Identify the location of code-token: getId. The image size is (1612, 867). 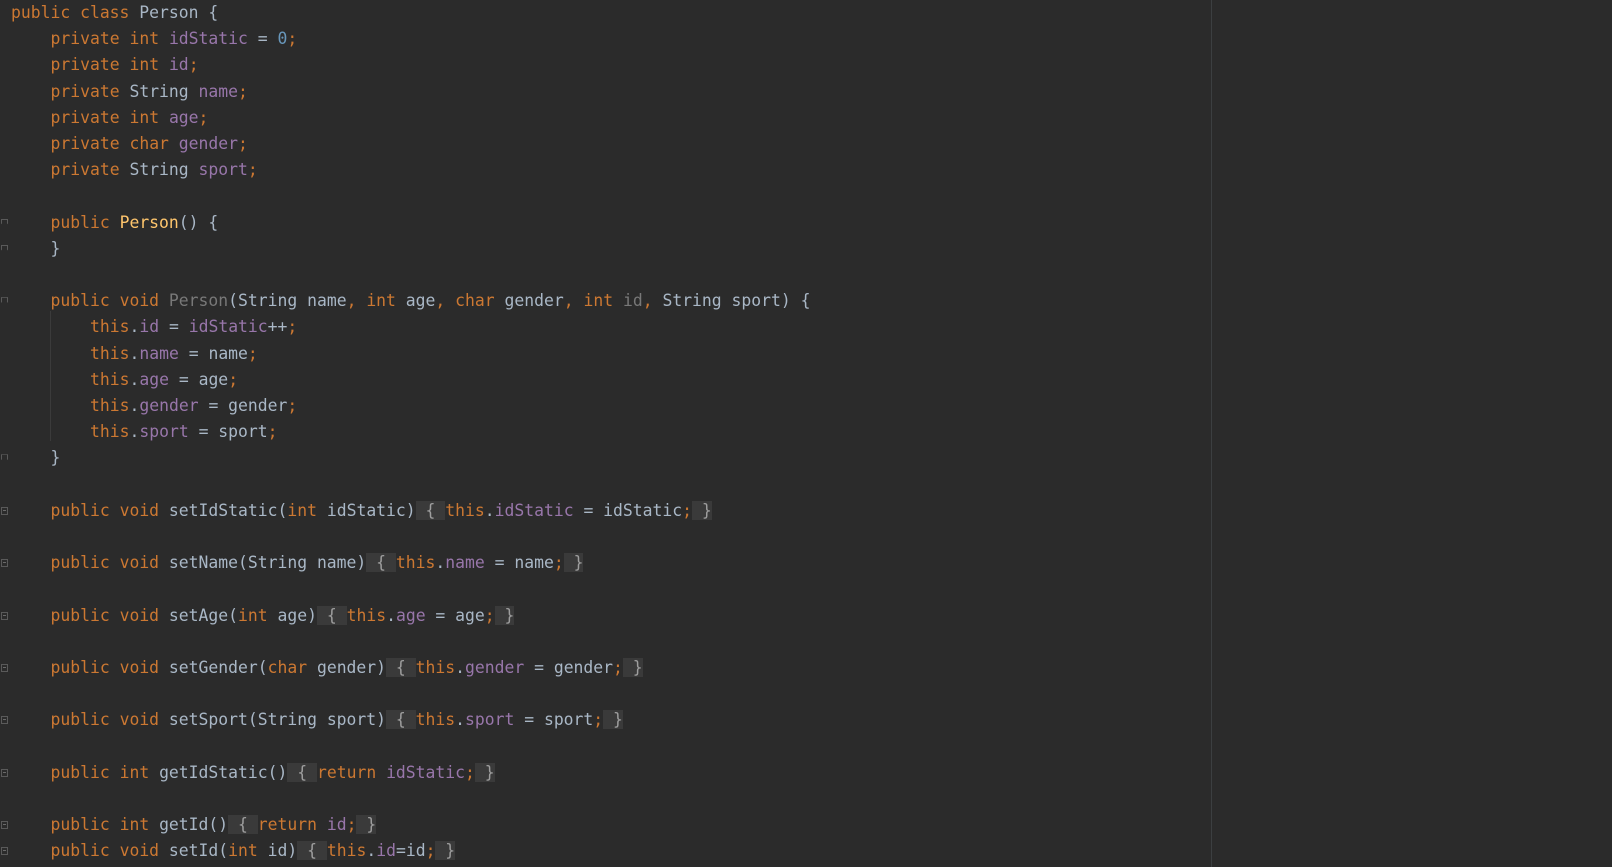
(184, 825).